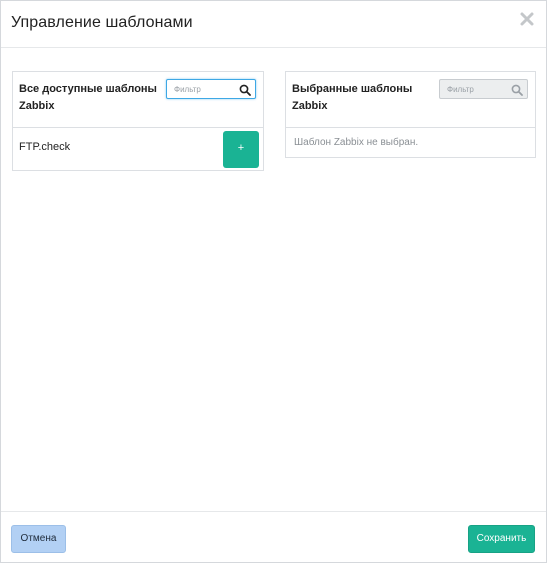 The width and height of the screenshot is (547, 563). Describe the element at coordinates (527, 19) in the screenshot. I see `close-icon` at that location.